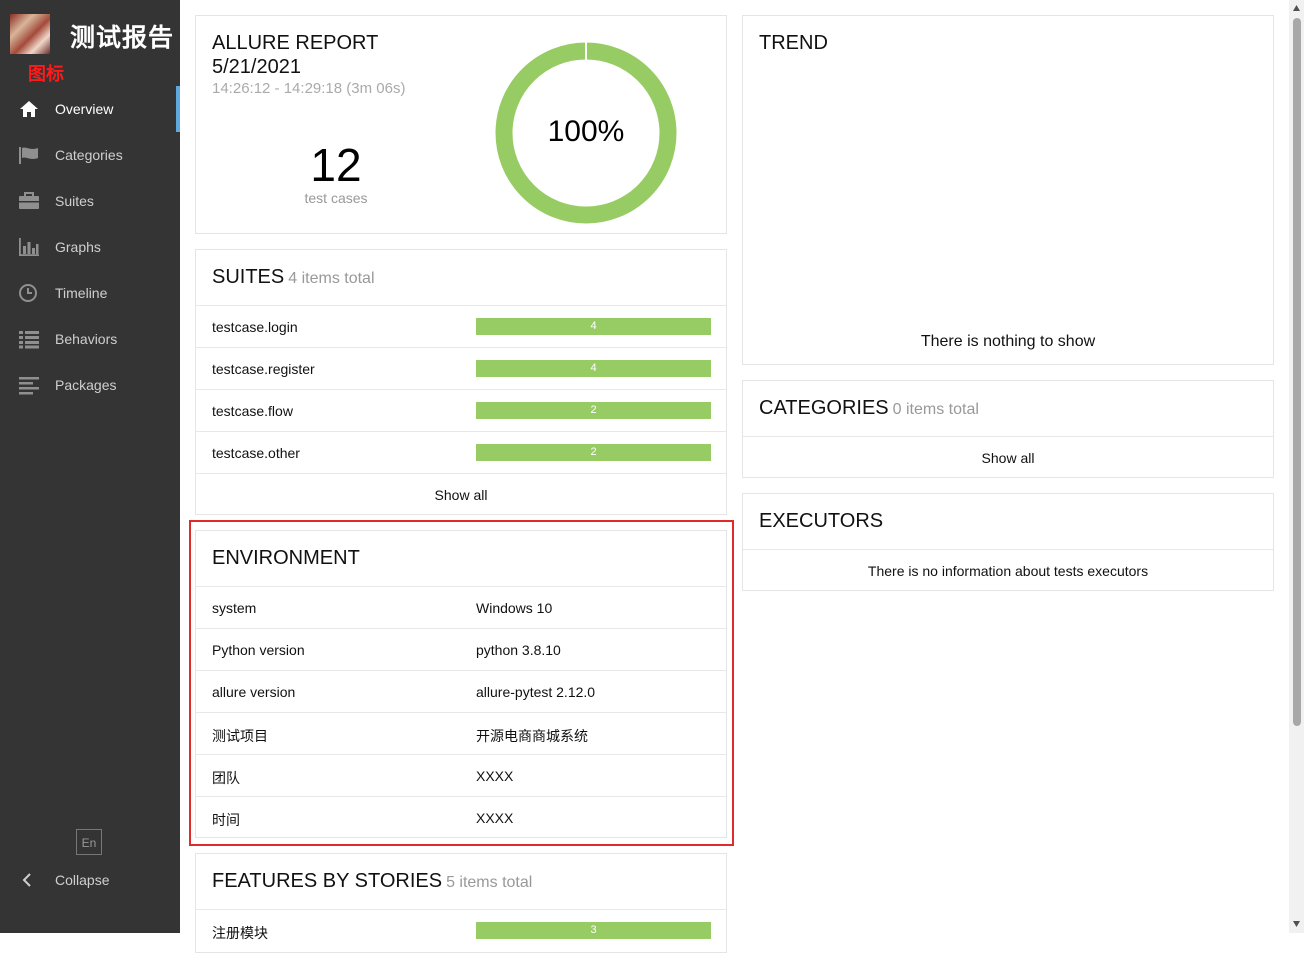 The width and height of the screenshot is (1304, 953). What do you see at coordinates (256, 67) in the screenshot?
I see `report-date: 5/21/2021` at bounding box center [256, 67].